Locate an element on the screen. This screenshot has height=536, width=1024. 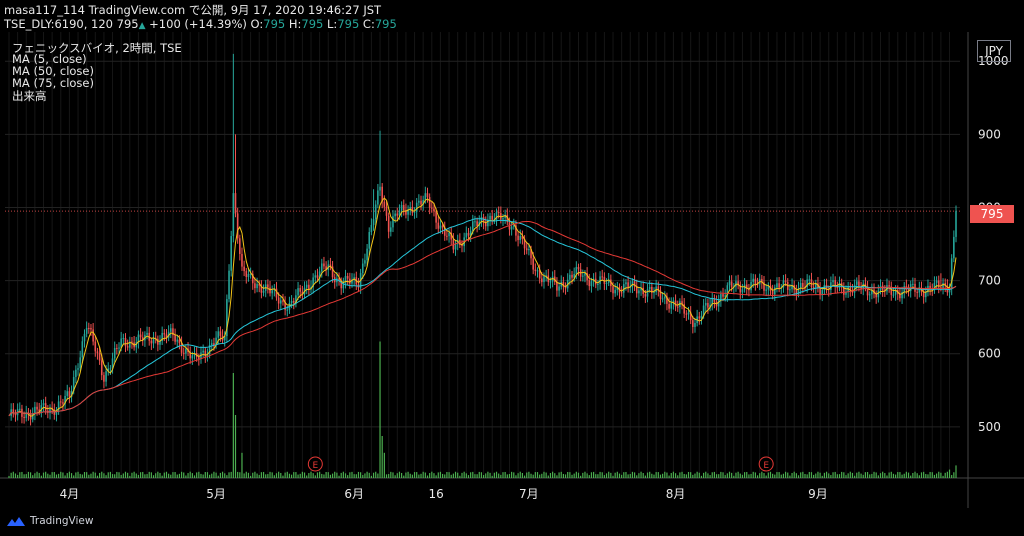
legend-volume: 出来高 is located at coordinates (29, 96).